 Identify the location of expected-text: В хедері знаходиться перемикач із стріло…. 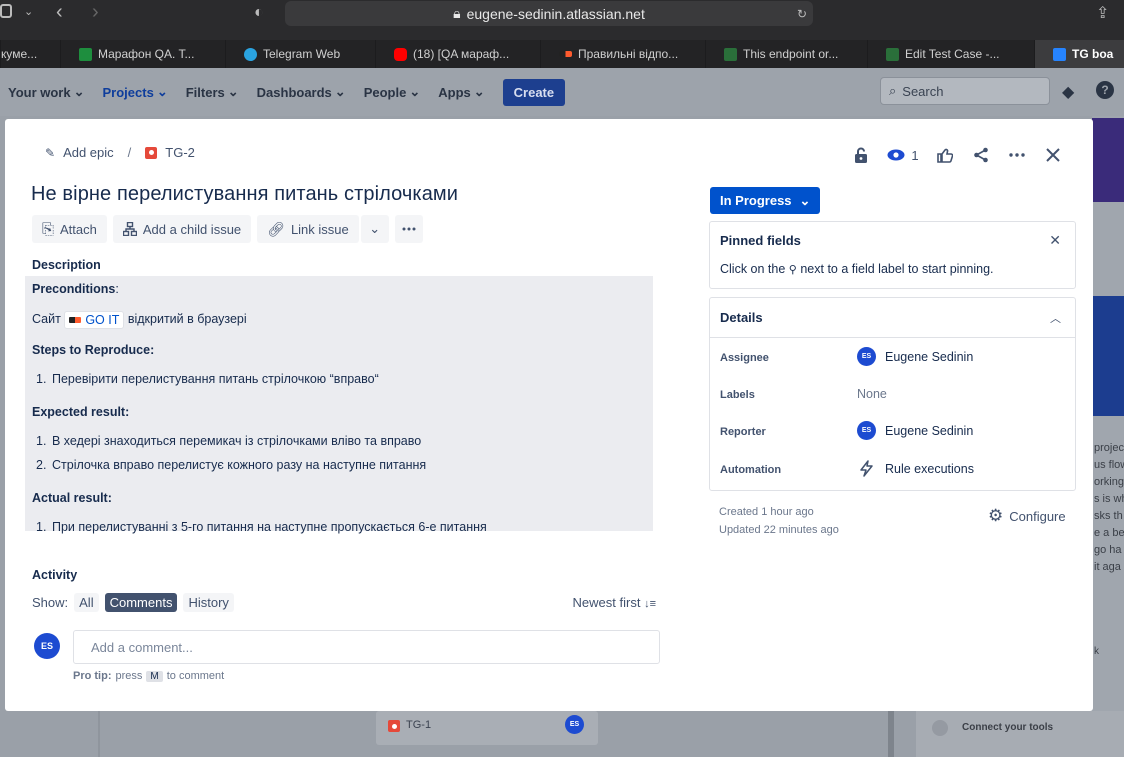
(237, 440).